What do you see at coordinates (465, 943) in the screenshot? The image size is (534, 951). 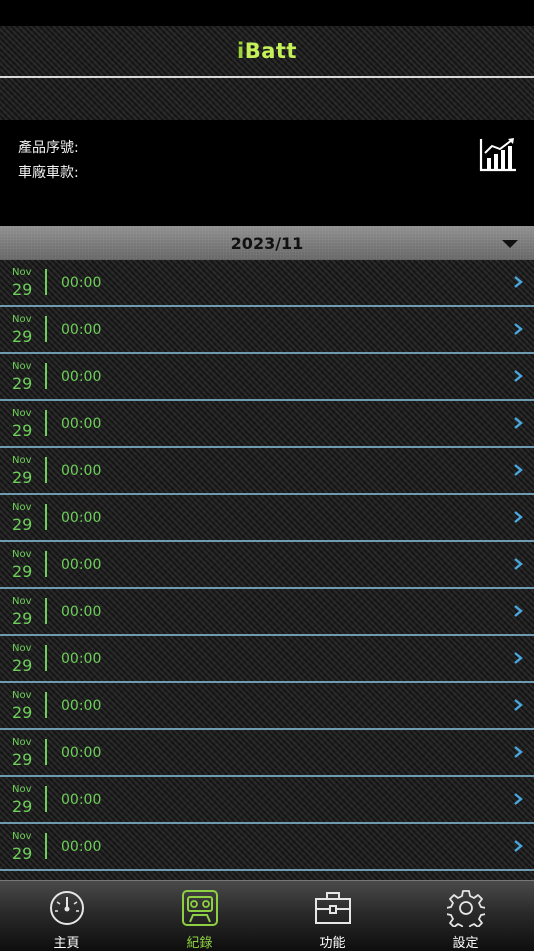 I see `tab-settings-label: 設定` at bounding box center [465, 943].